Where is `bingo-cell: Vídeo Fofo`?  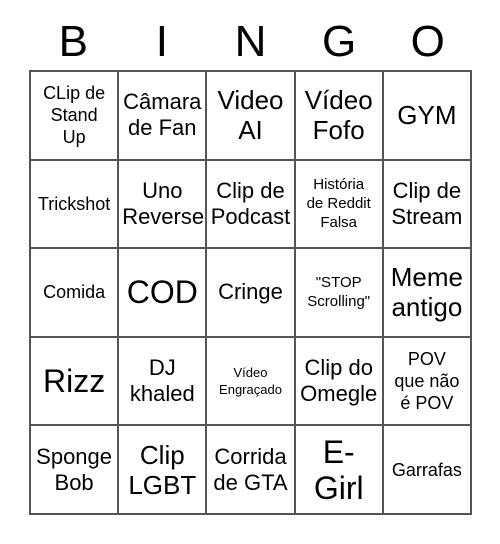 bingo-cell: Vídeo Fofo is located at coordinates (339, 116).